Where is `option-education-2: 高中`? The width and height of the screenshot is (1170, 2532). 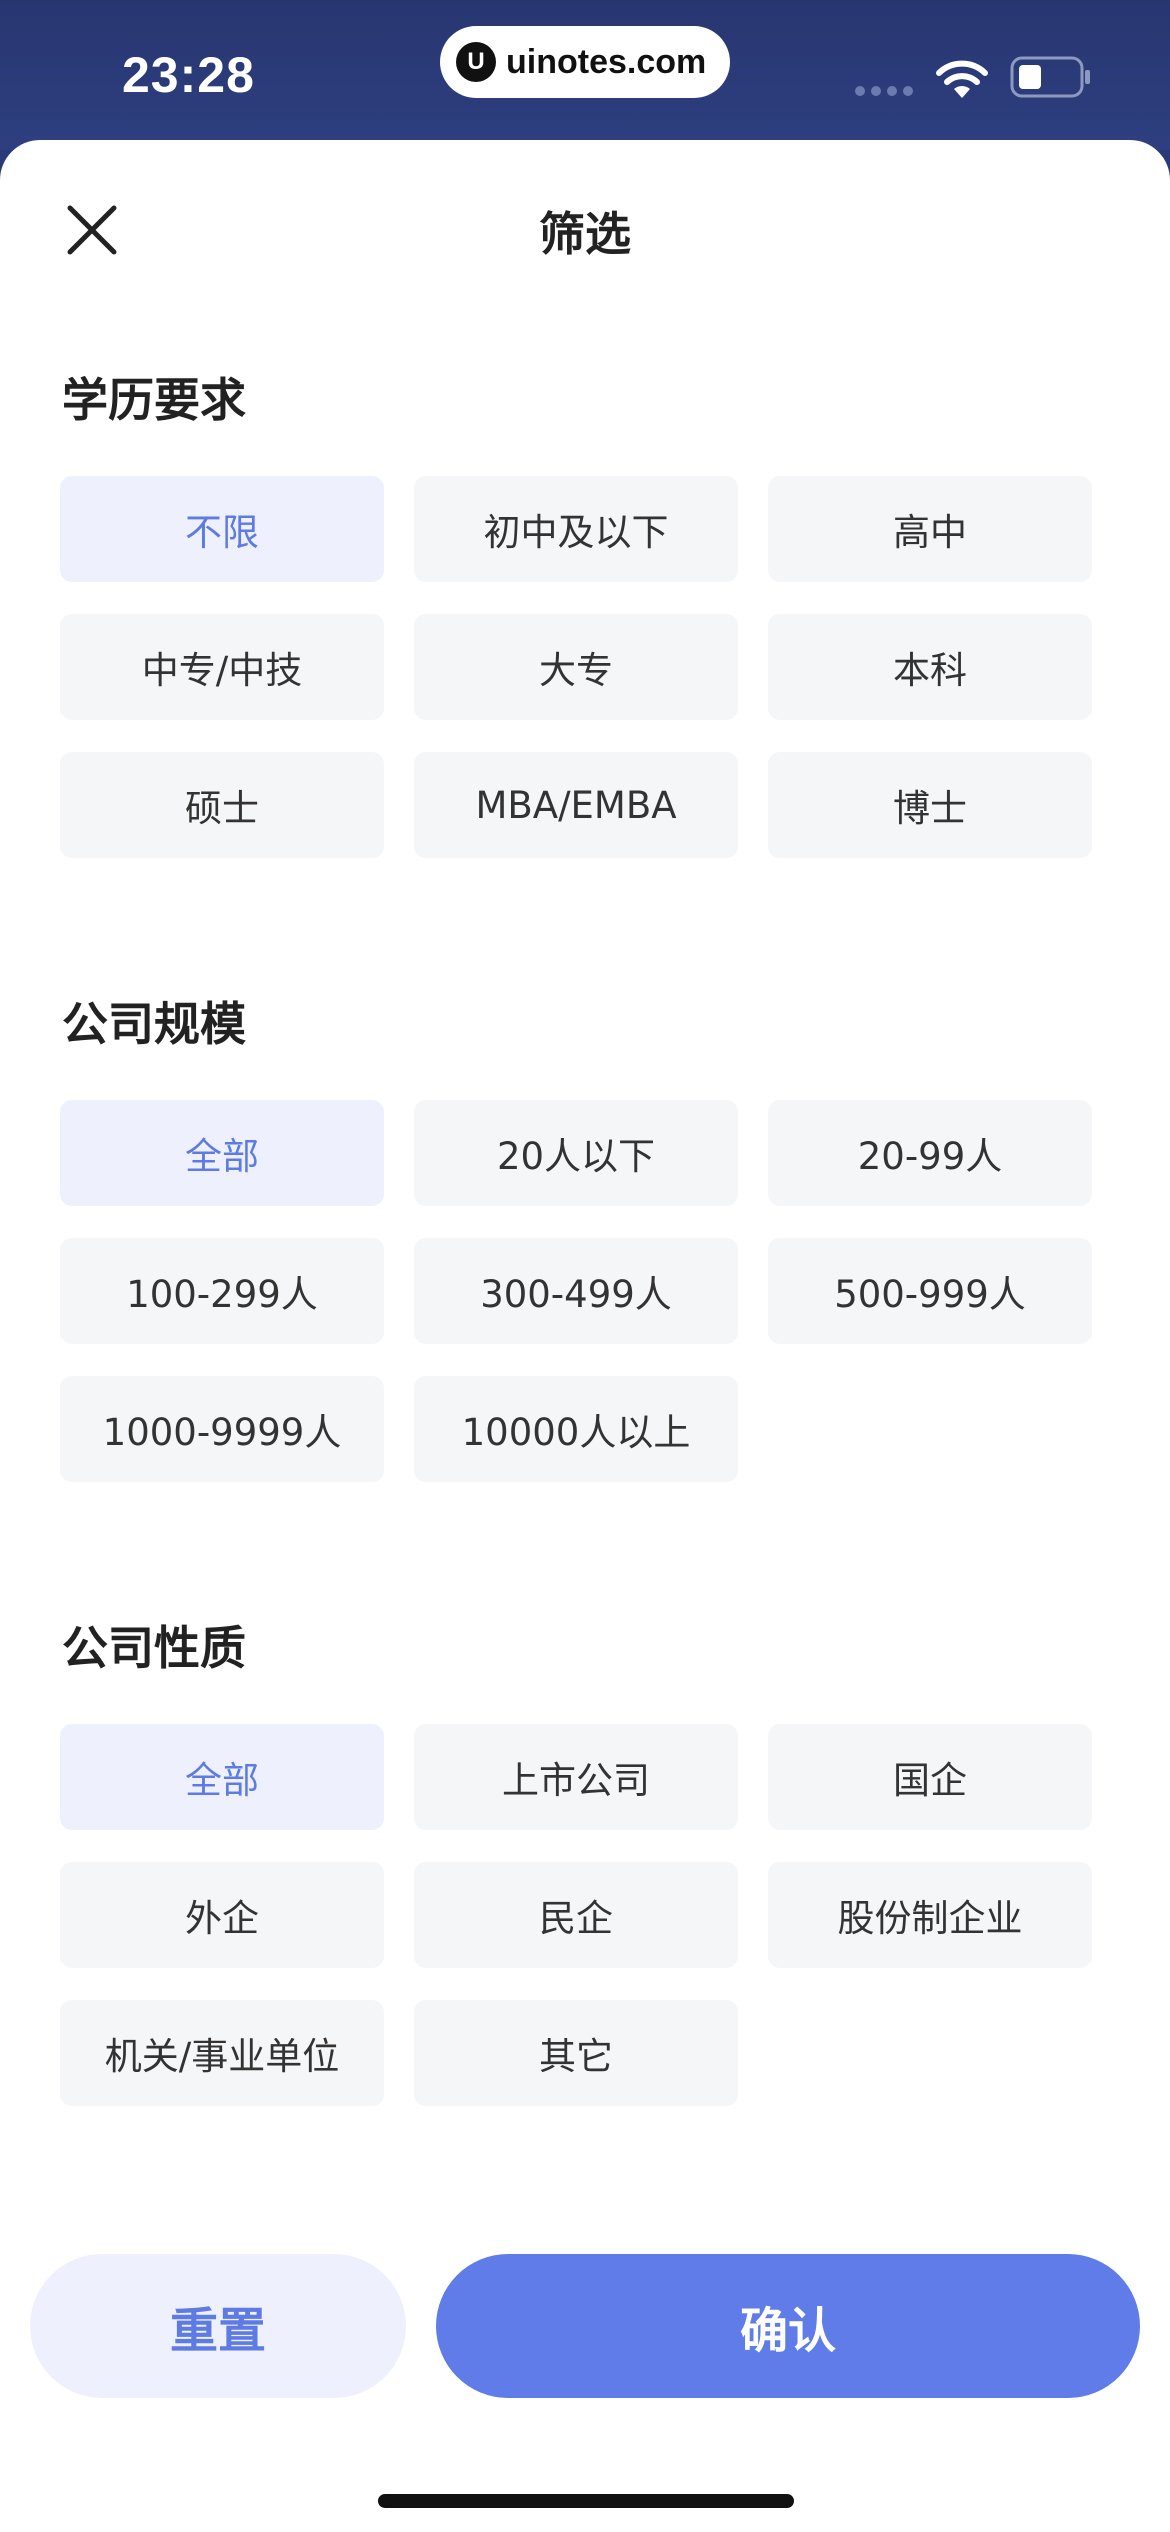 option-education-2: 高中 is located at coordinates (930, 529).